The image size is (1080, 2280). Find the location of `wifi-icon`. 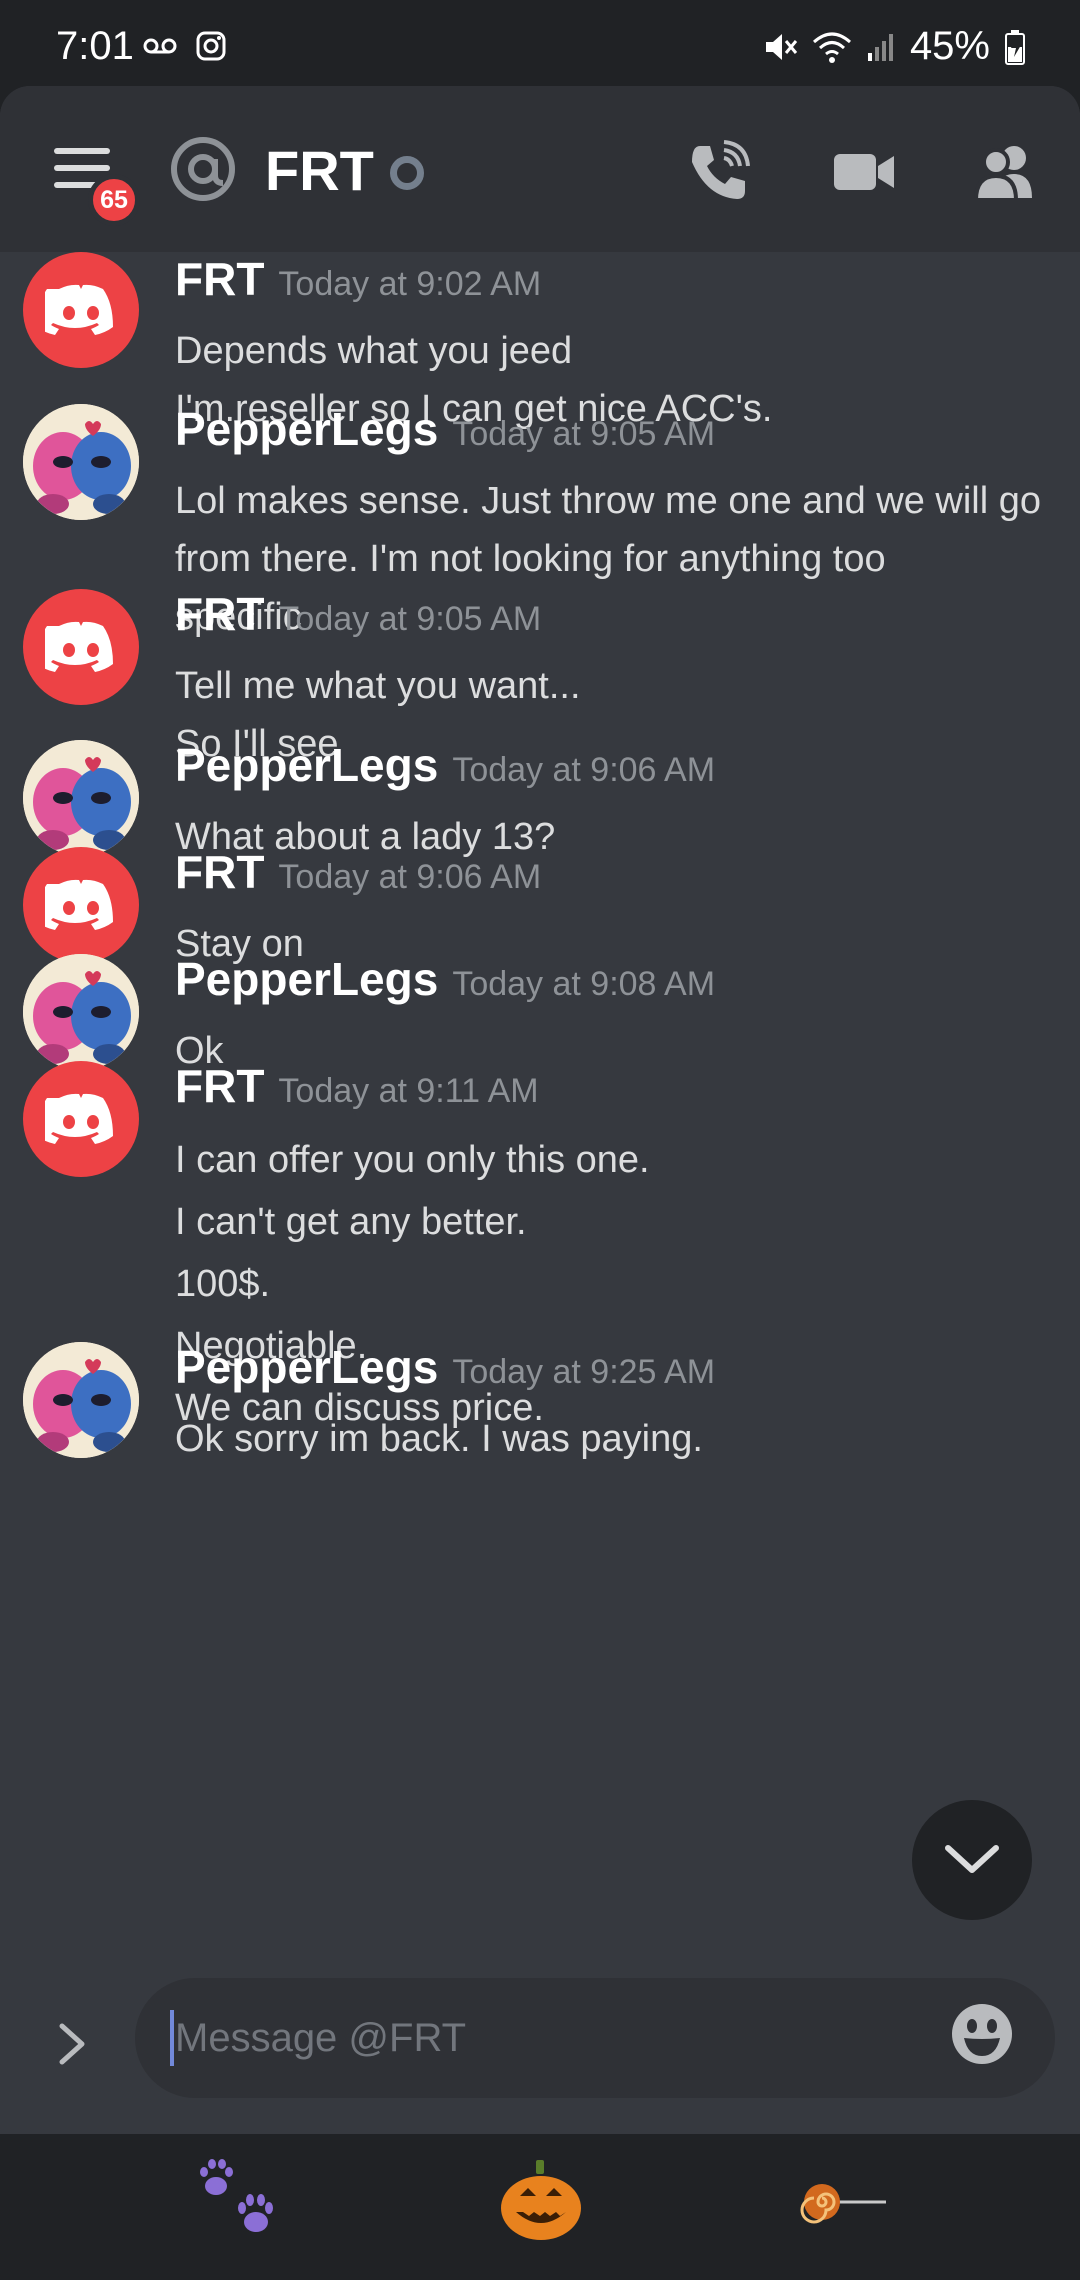

wifi-icon is located at coordinates (831, 47).